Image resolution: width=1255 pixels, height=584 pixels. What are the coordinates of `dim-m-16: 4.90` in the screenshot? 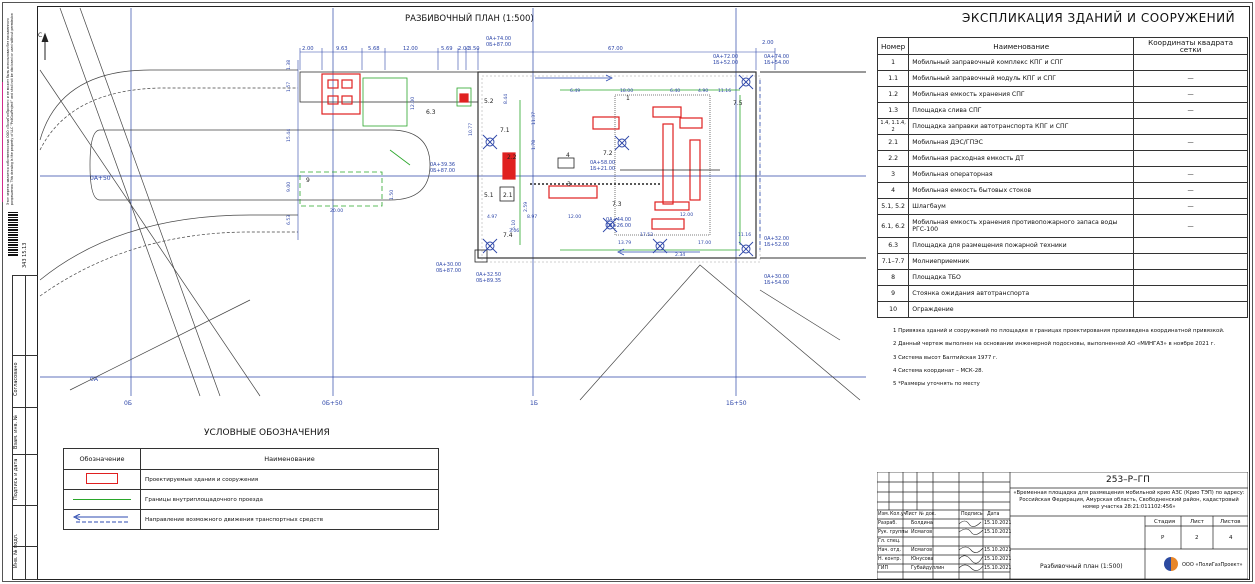 It's located at (703, 91).